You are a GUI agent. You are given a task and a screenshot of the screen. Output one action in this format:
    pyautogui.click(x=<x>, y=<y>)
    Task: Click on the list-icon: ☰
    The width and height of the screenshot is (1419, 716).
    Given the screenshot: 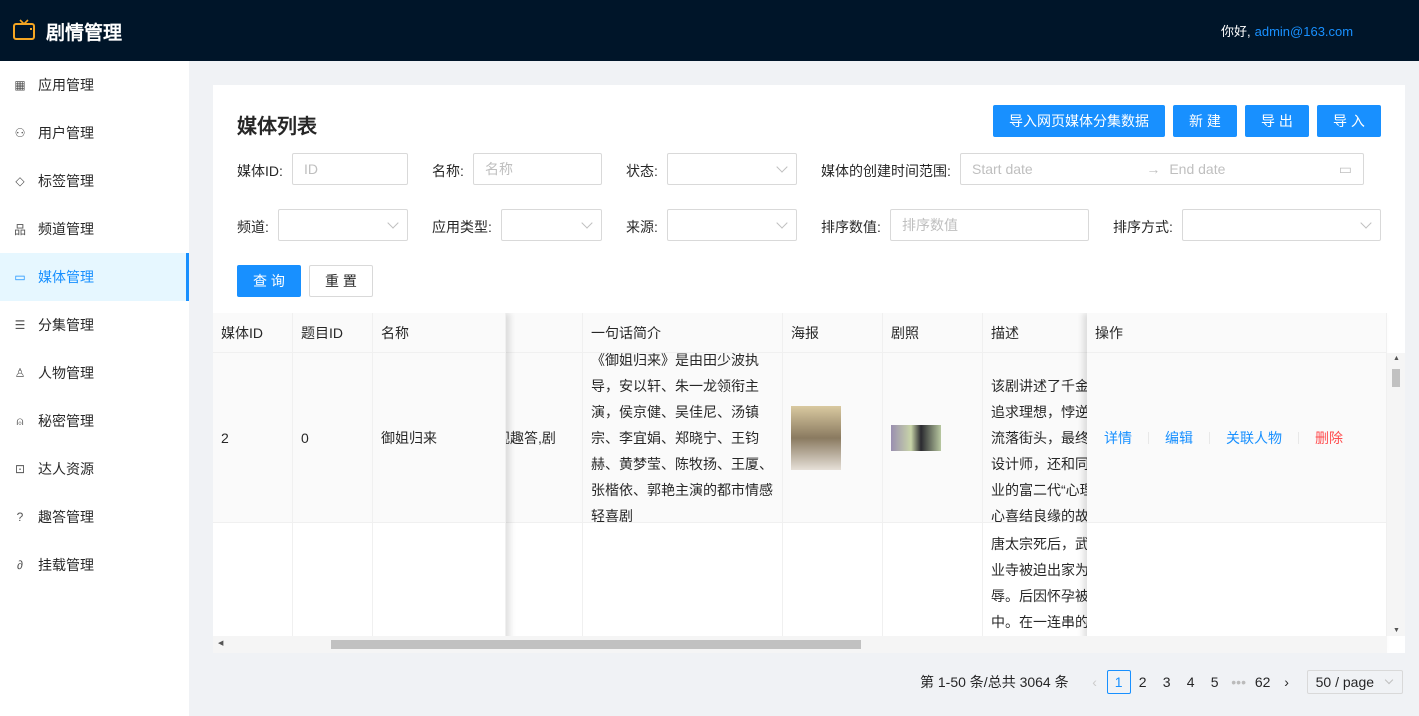 What is the action you would take?
    pyautogui.click(x=20, y=325)
    